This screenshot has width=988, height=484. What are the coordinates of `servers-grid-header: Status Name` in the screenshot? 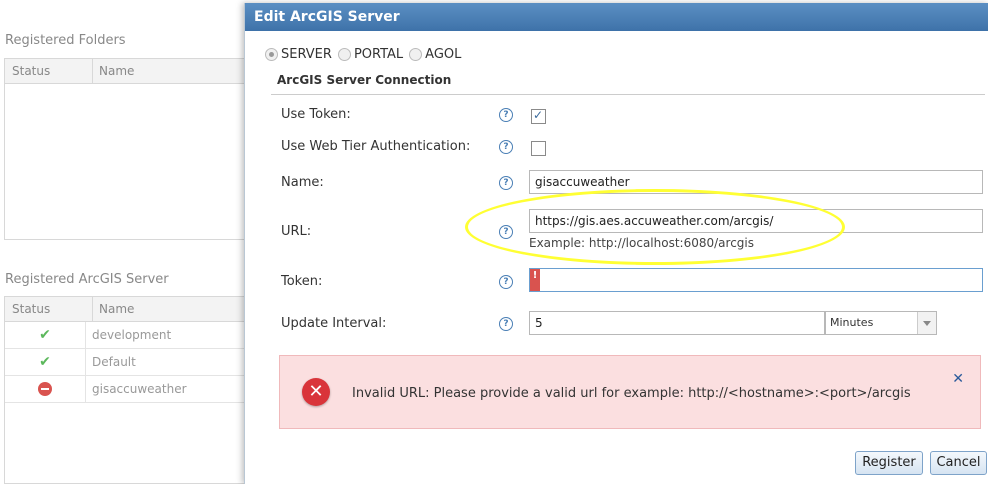 It's located at (130, 309).